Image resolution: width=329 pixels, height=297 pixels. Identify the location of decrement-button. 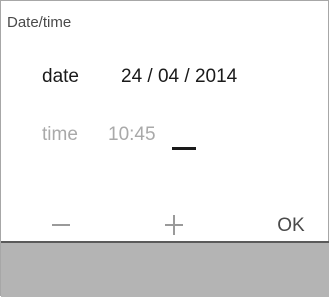
(61, 225).